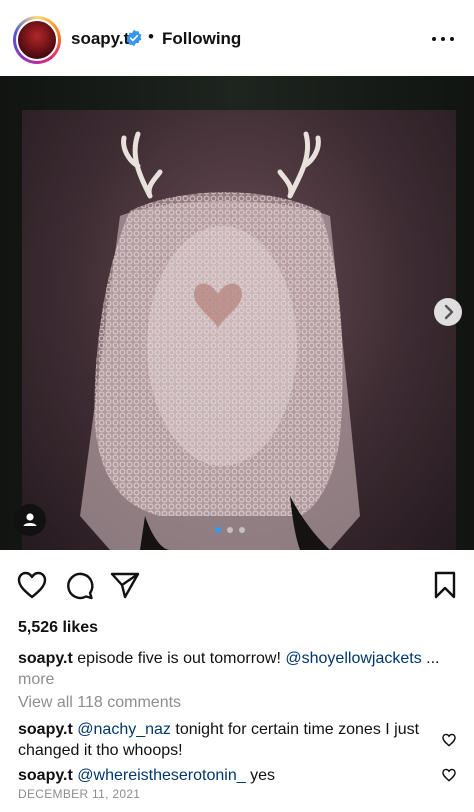 The height and width of the screenshot is (812, 474). Describe the element at coordinates (445, 585) in the screenshot. I see `bookmark-icon` at that location.